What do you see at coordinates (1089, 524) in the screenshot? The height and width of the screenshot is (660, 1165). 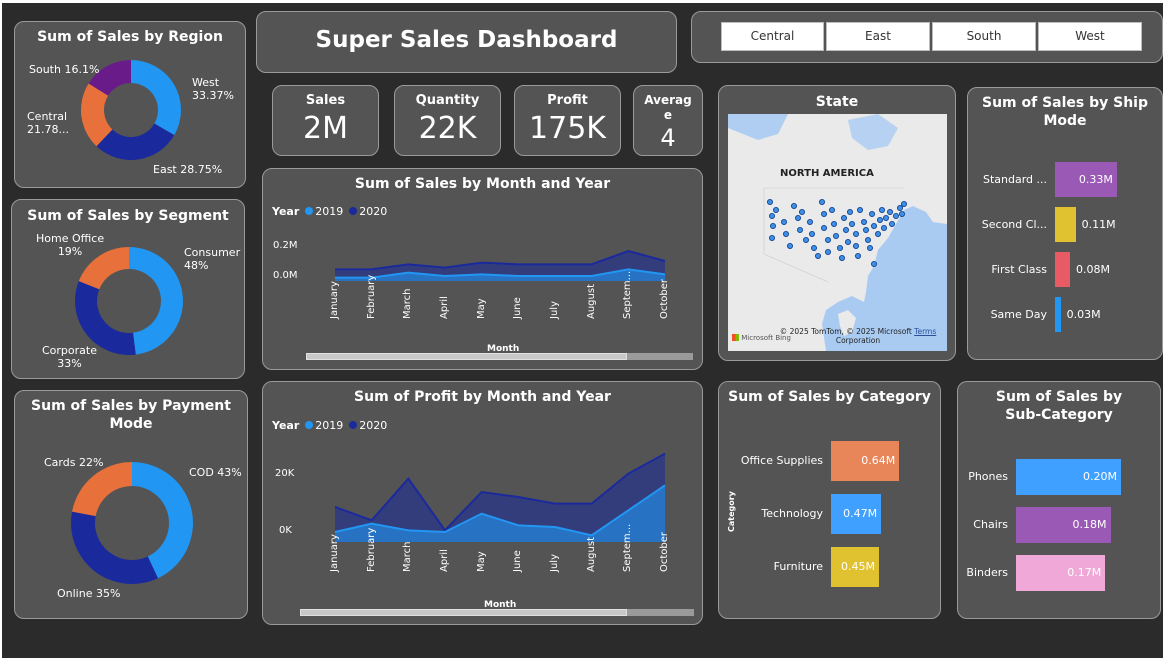 I see `bar-value-label: 0.18M` at bounding box center [1089, 524].